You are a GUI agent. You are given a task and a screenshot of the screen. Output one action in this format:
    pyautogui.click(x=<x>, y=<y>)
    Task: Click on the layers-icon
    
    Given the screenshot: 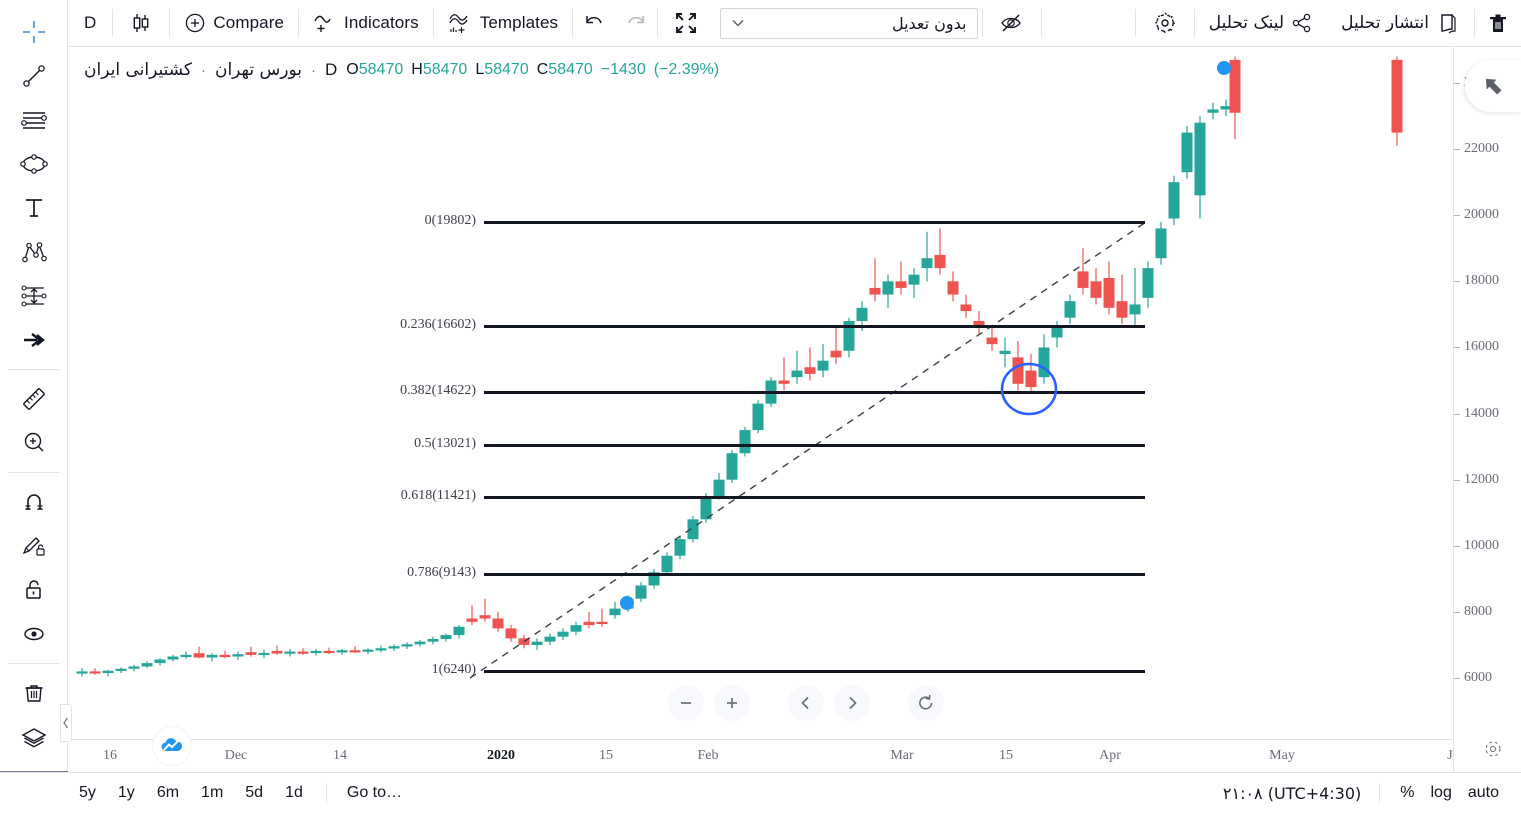 What is the action you would take?
    pyautogui.click(x=34, y=737)
    